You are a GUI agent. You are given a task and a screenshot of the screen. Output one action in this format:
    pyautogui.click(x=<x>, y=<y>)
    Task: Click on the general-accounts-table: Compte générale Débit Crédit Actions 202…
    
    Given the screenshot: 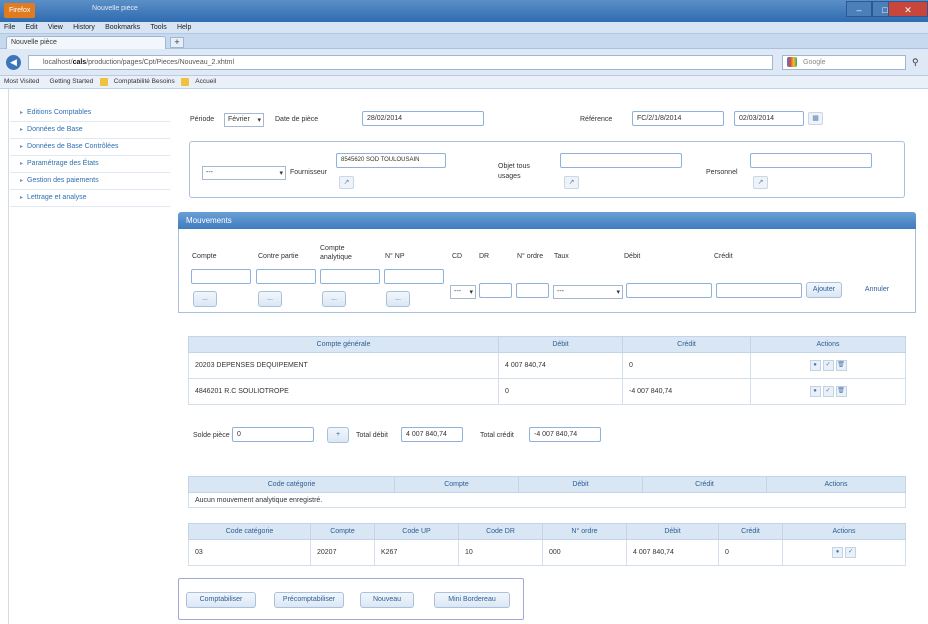 What is the action you would take?
    pyautogui.click(x=547, y=370)
    